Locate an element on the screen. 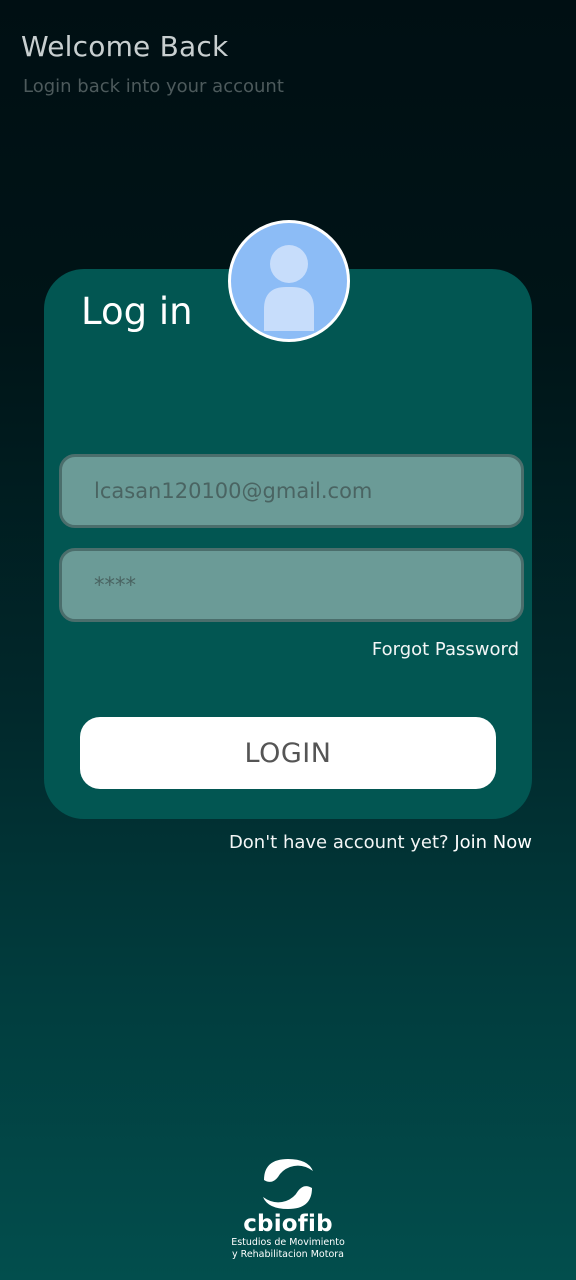  header-title: Welcome Back is located at coordinates (125, 46).